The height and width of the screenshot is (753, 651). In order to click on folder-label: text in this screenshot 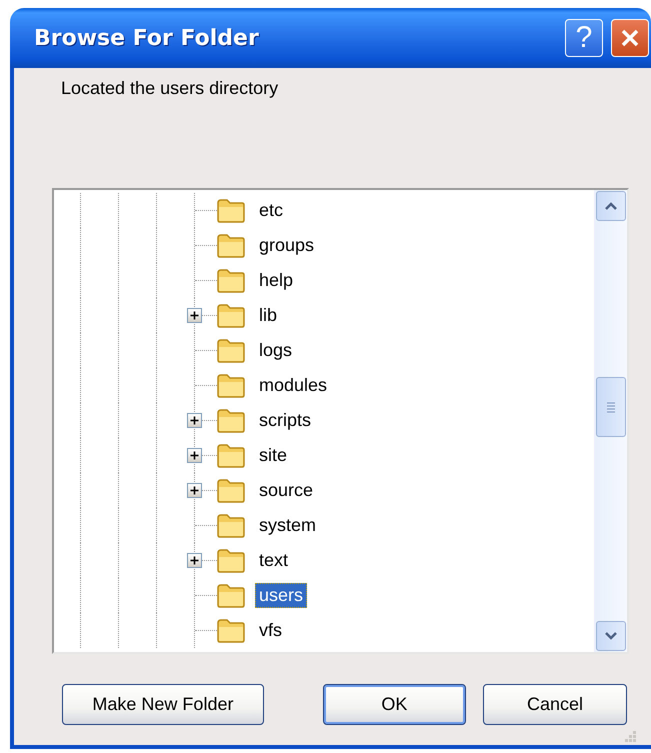, I will do `click(273, 560)`.